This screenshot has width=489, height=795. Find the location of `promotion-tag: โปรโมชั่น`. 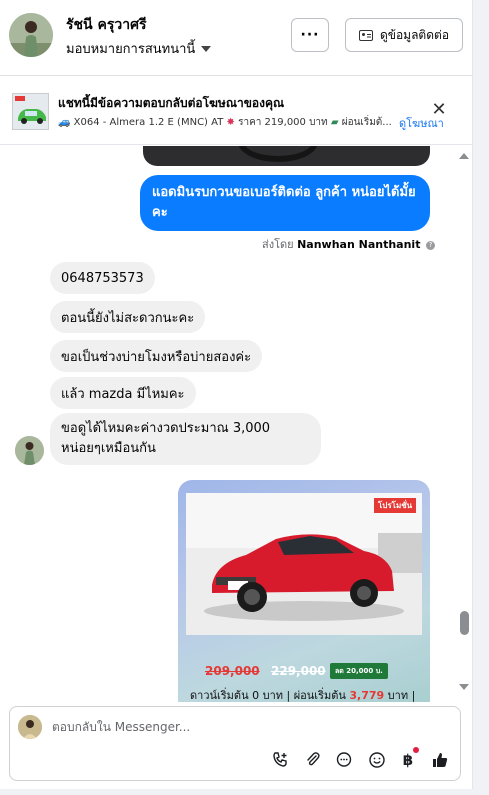

promotion-tag: โปรโมชั่น is located at coordinates (395, 505).